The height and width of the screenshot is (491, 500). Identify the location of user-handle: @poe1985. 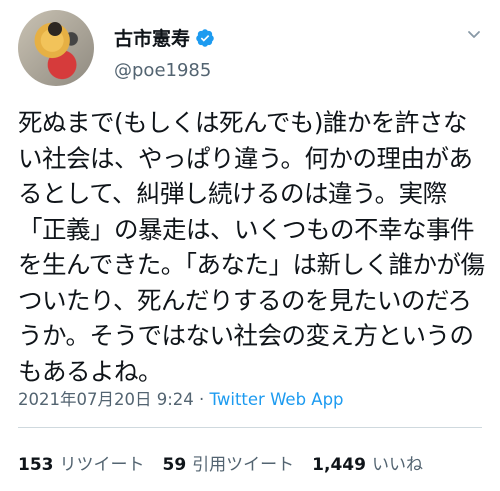
(162, 70).